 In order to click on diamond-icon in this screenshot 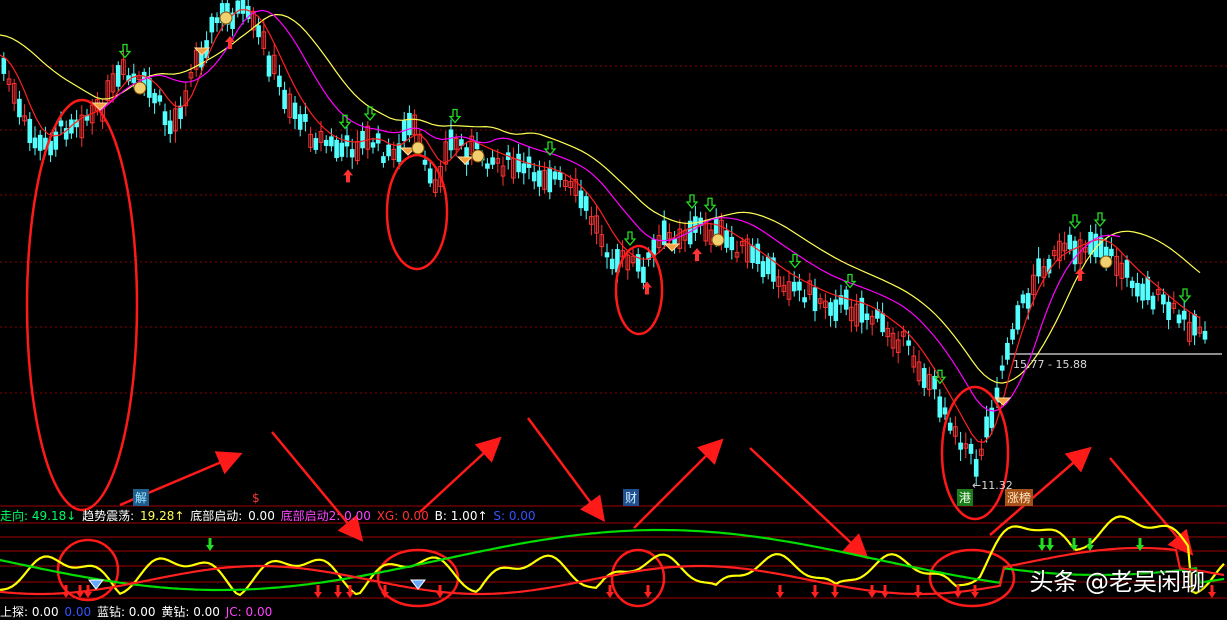, I will do `click(465, 160)`.